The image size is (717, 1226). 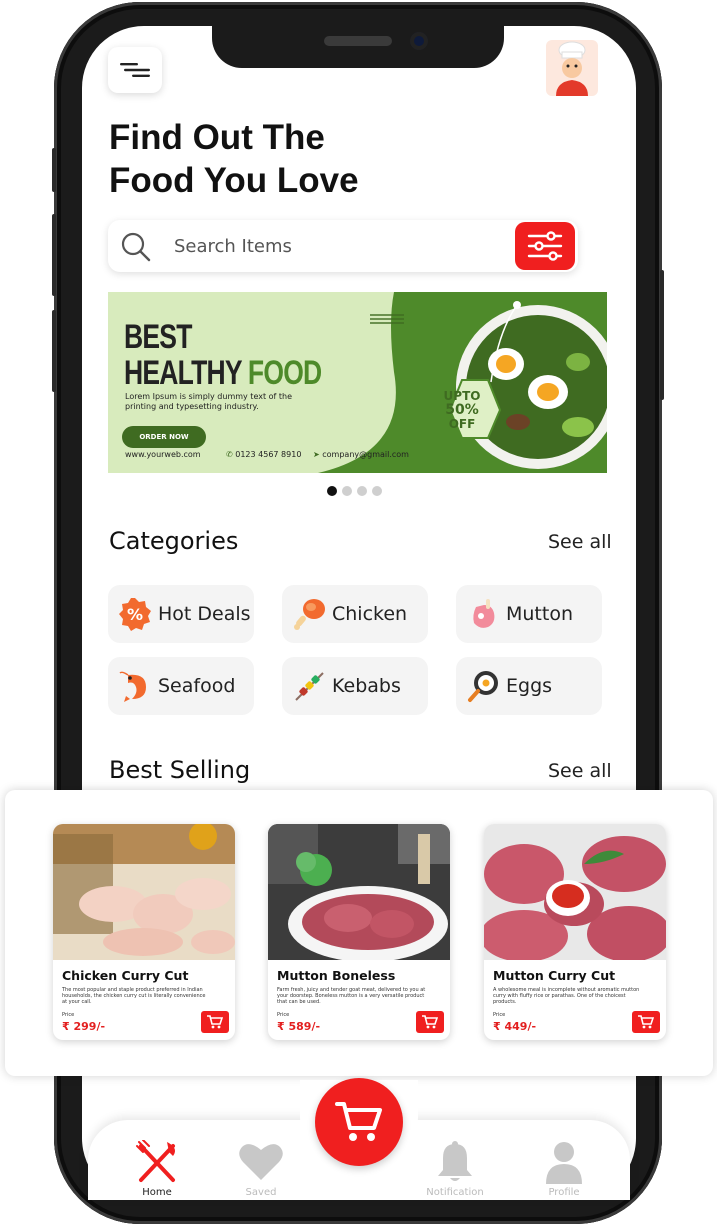 I want to click on nav-label: Notification, so click(x=455, y=1192).